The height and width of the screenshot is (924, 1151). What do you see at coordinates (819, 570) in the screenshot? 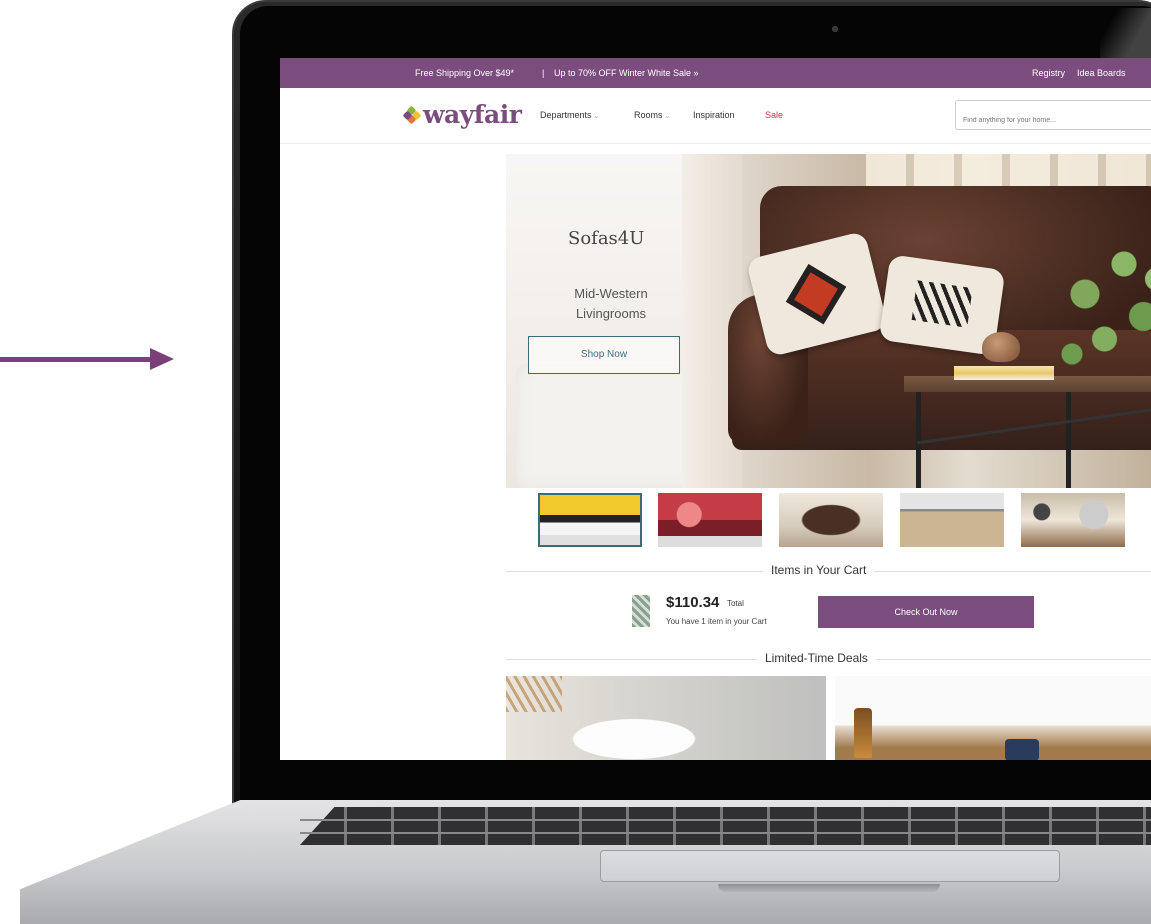
I see `cart-section-title: Items in Your Cart` at bounding box center [819, 570].